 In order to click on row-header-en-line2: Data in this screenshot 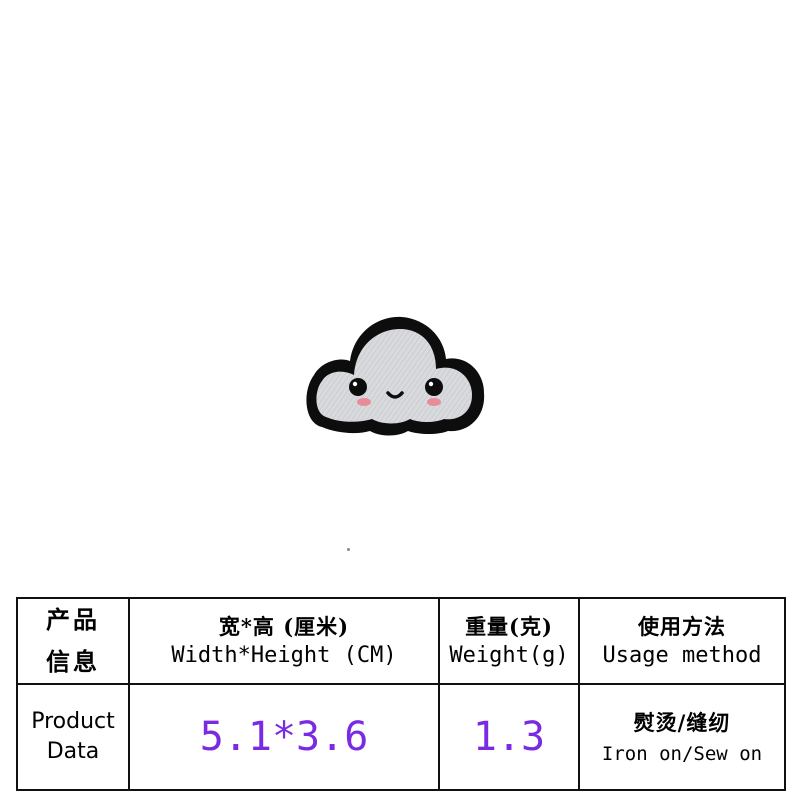, I will do `click(73, 751)`.